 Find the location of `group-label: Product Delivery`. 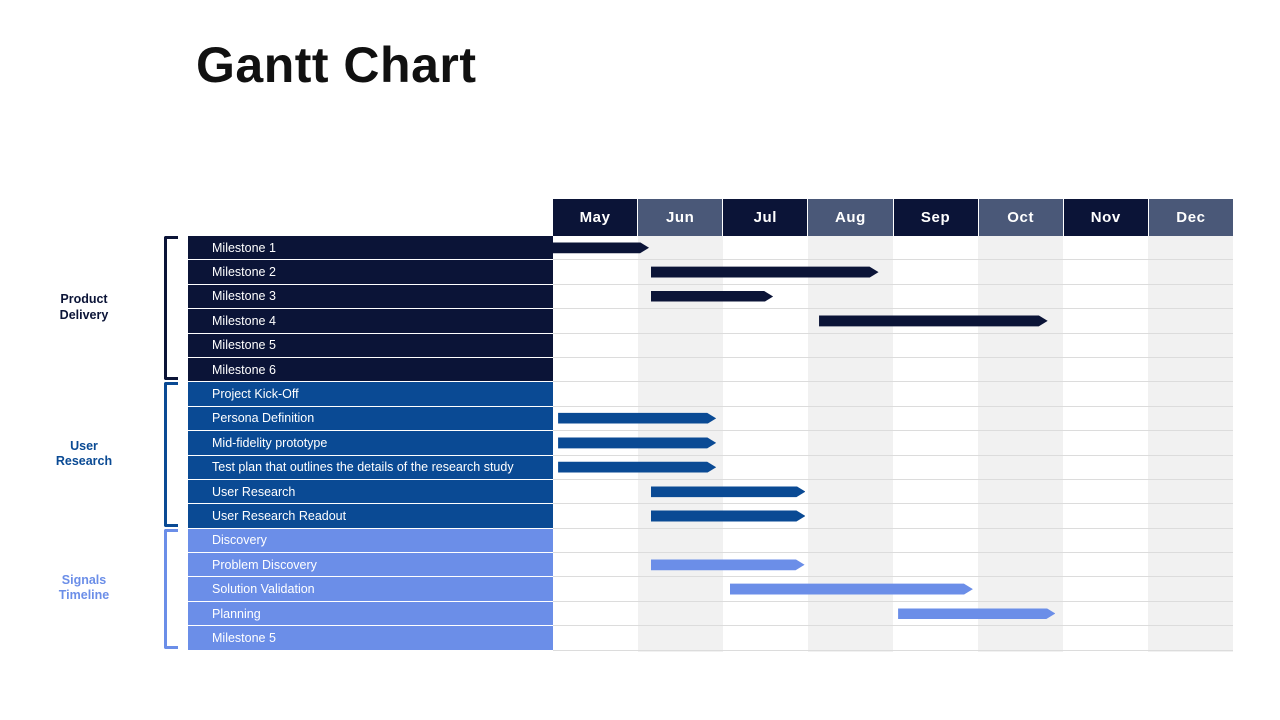

group-label: Product Delivery is located at coordinates (84, 307).